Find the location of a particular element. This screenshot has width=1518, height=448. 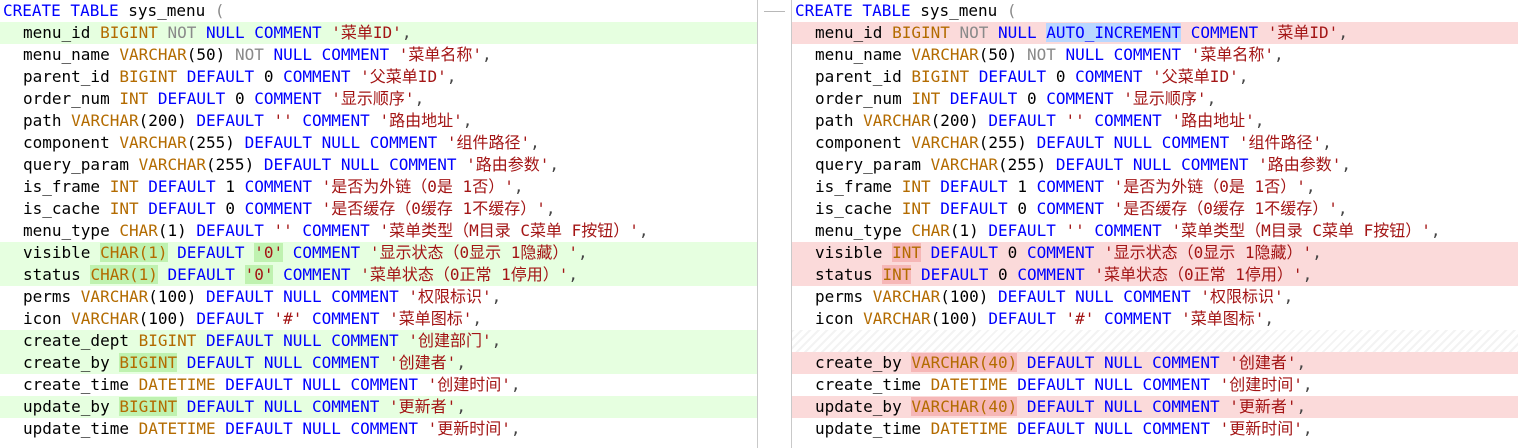

code-token: (200) is located at coordinates (162, 120).